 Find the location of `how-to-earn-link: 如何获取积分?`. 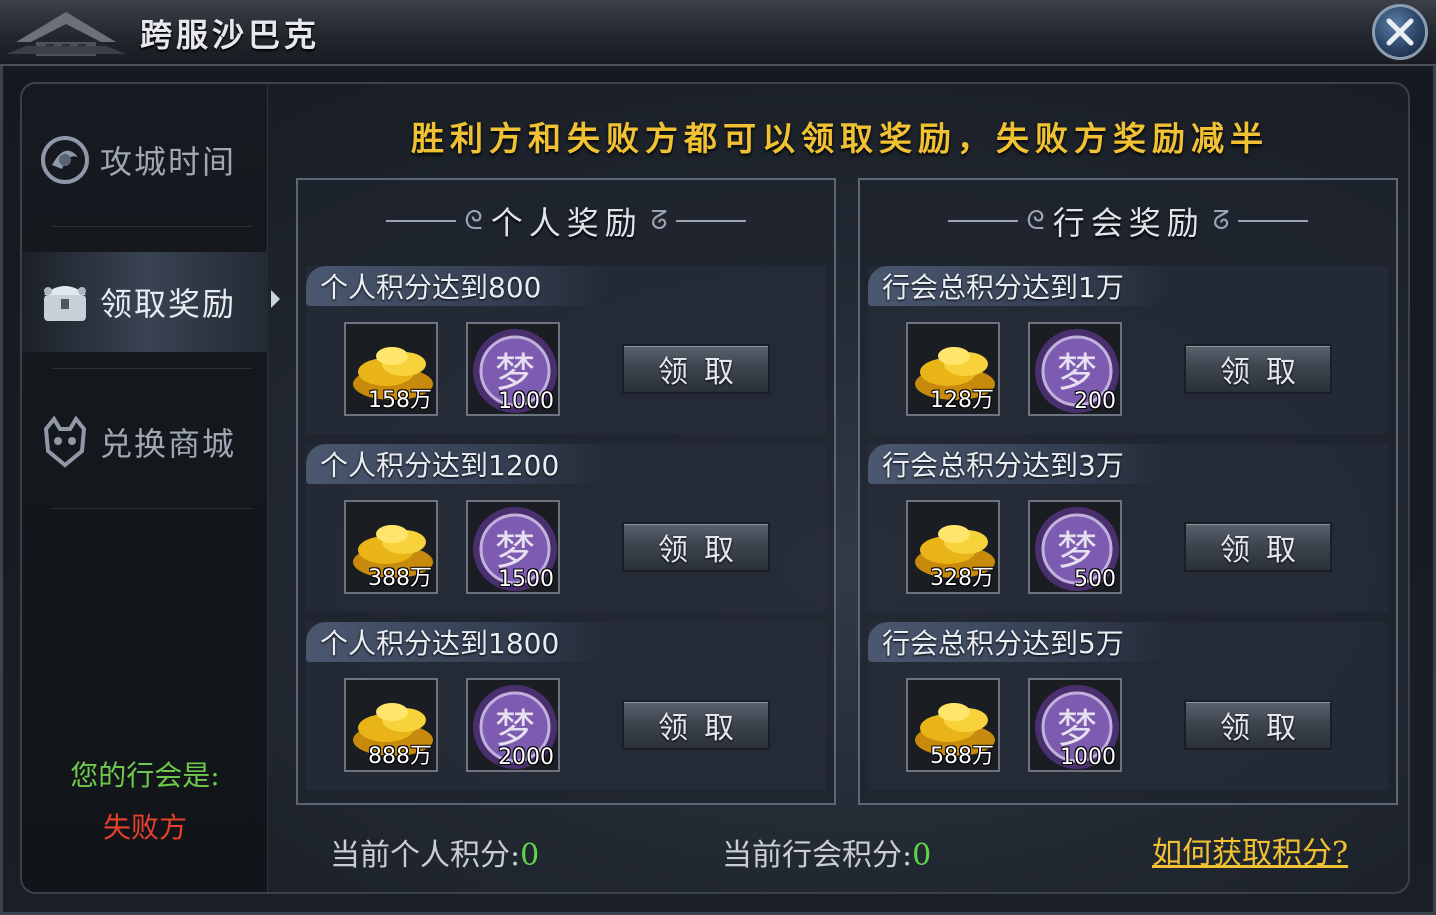

how-to-earn-link: 如何获取积分? is located at coordinates (1250, 850).